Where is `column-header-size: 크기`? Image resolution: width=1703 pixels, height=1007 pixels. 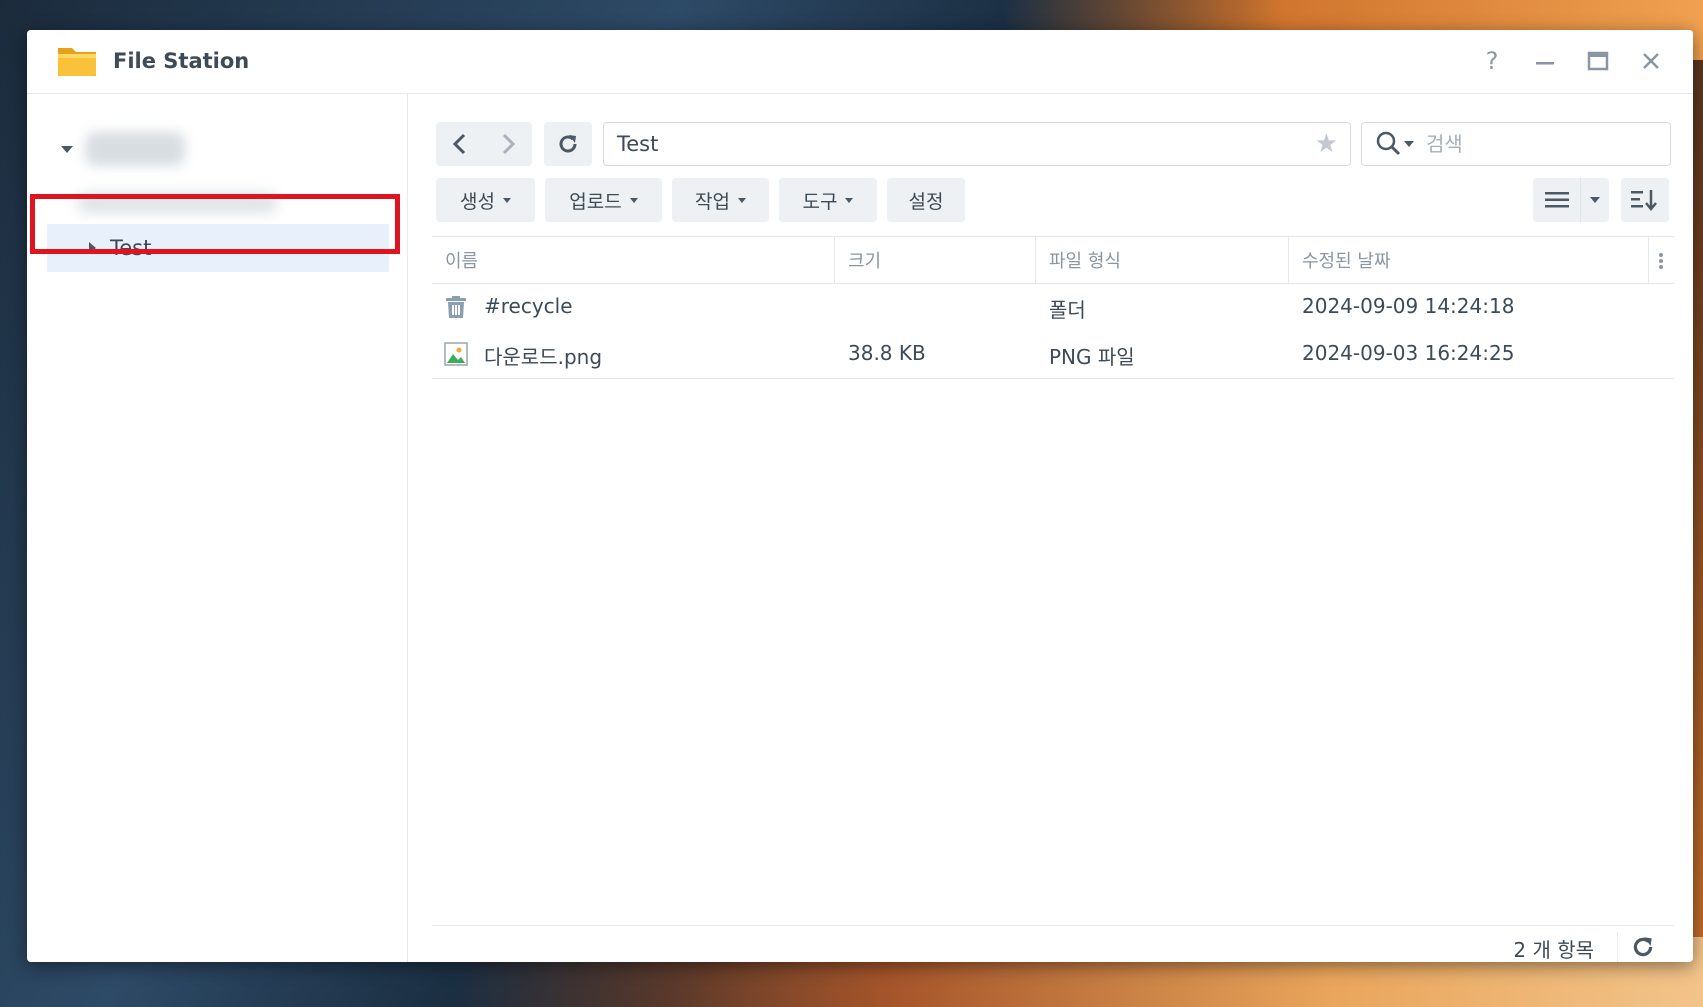
column-header-size: 크기 is located at coordinates (864, 260).